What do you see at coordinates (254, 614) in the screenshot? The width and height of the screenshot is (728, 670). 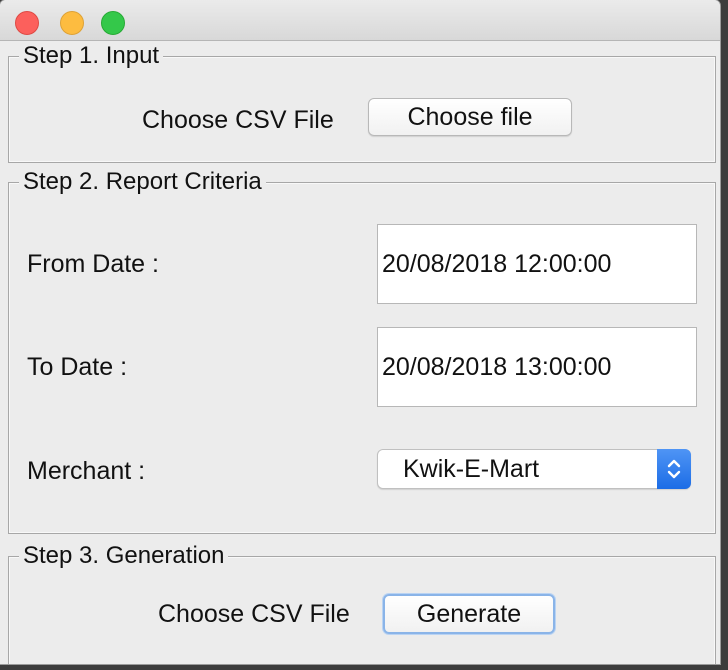 I see `step3-label: Choose CSV File` at bounding box center [254, 614].